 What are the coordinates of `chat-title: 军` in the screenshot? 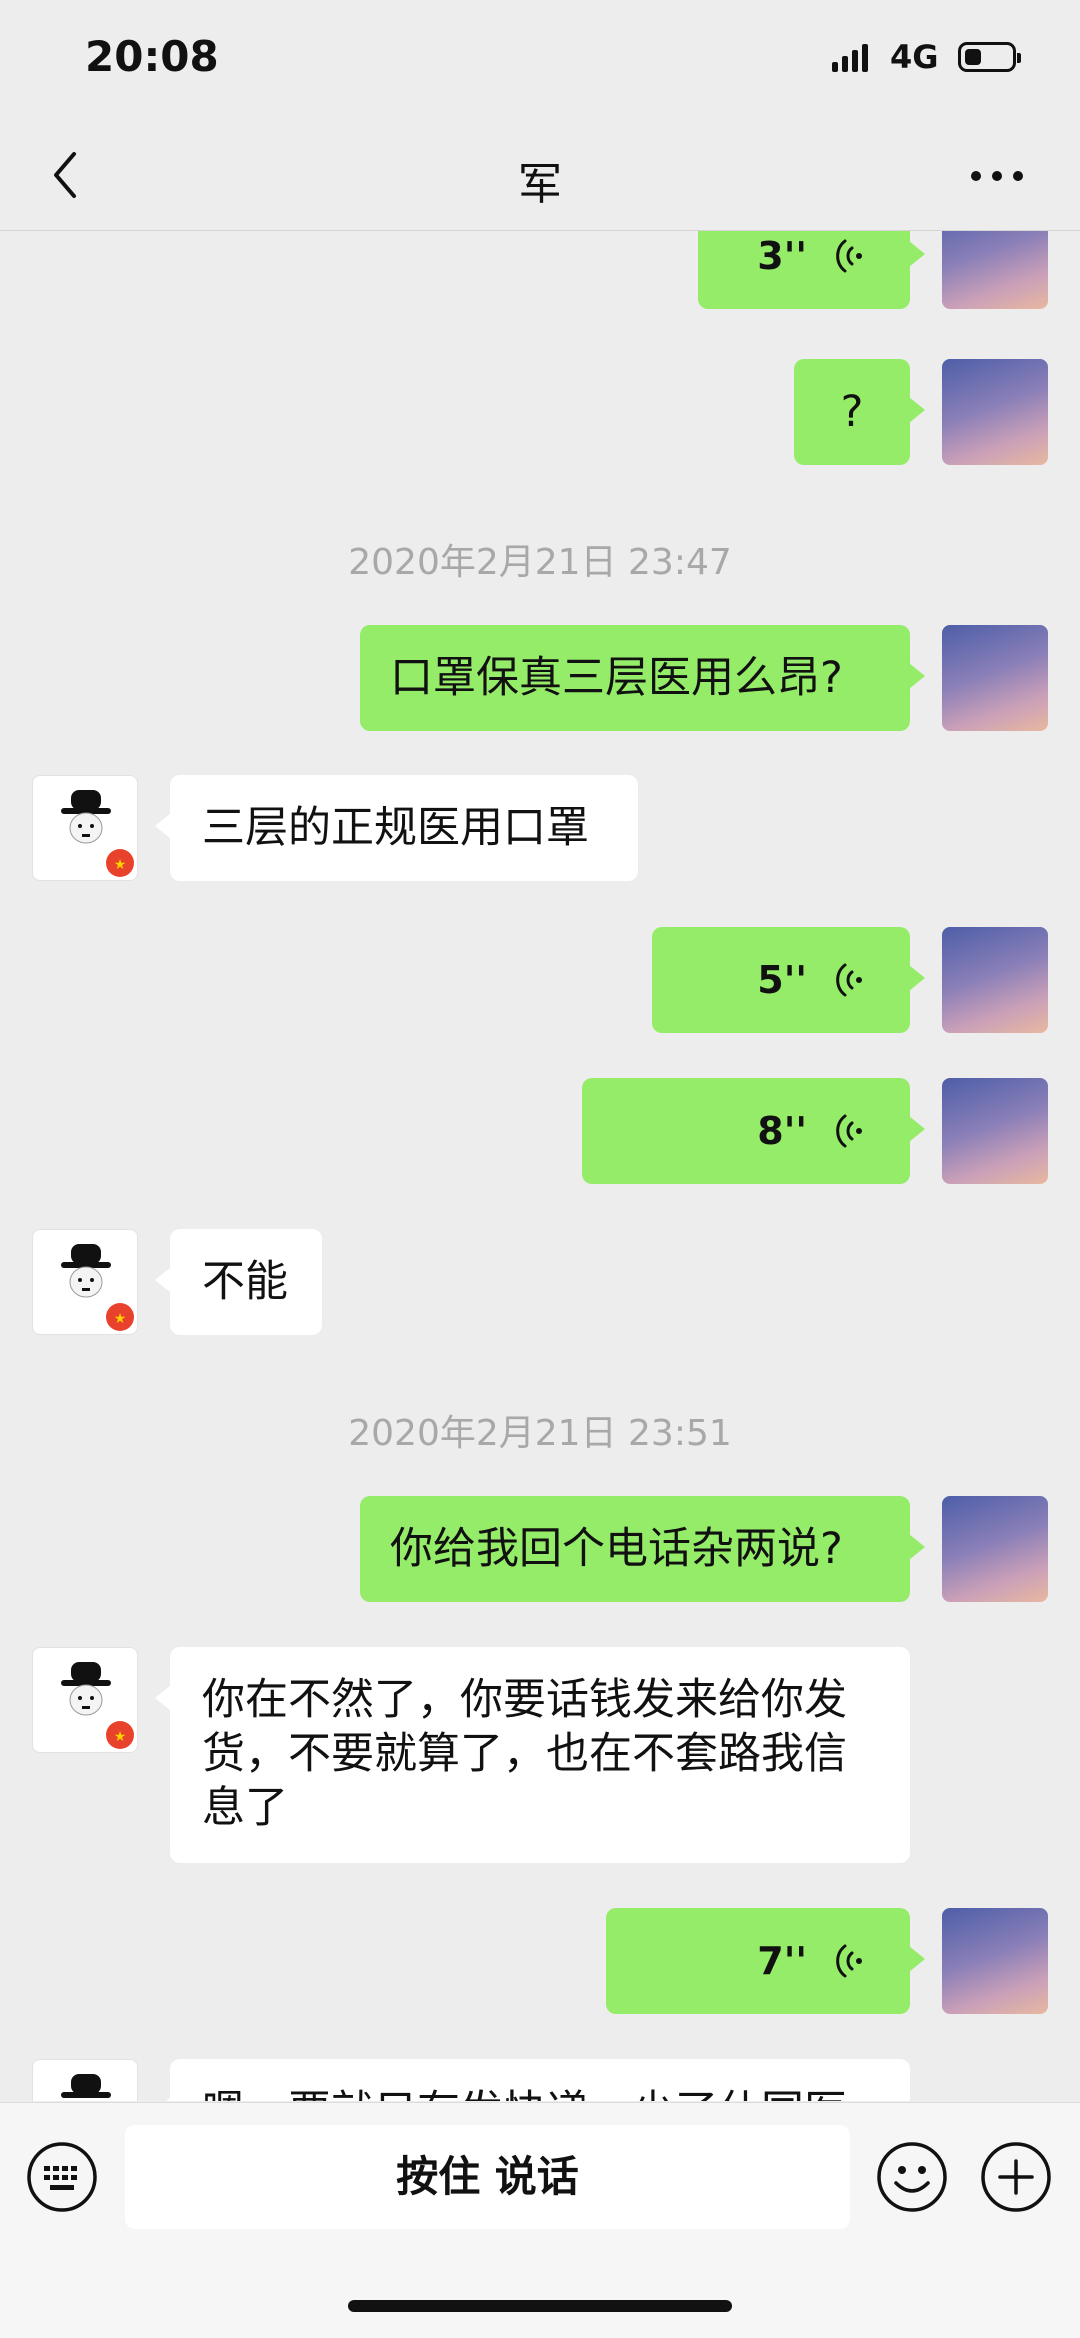 It's located at (540, 184).